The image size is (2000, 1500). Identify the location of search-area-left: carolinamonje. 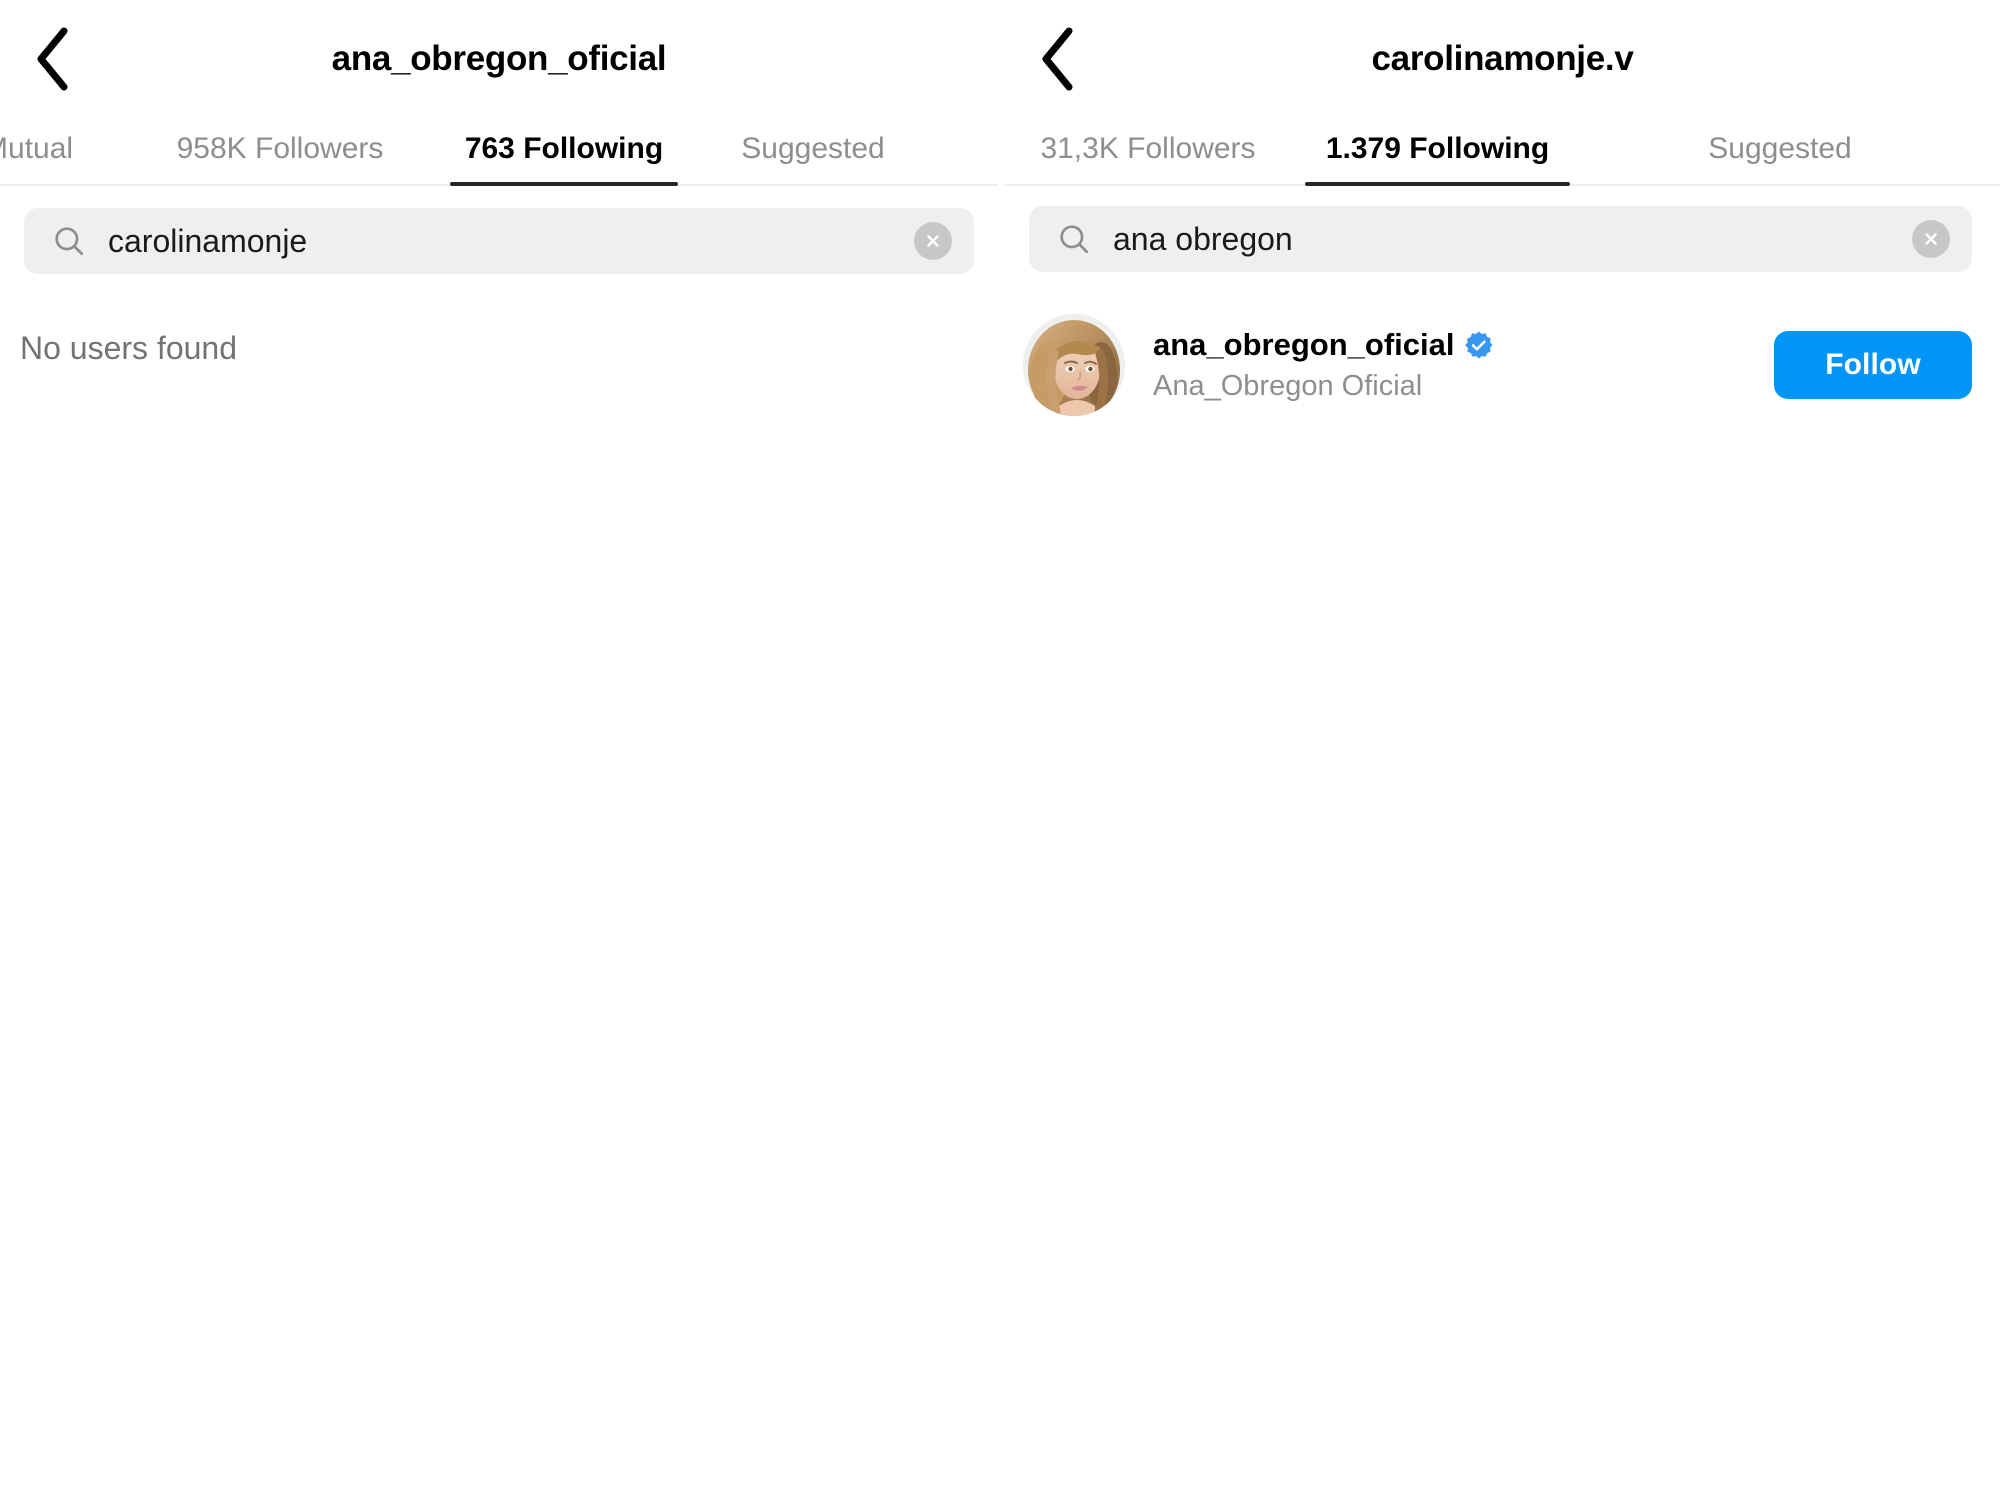
(499, 230).